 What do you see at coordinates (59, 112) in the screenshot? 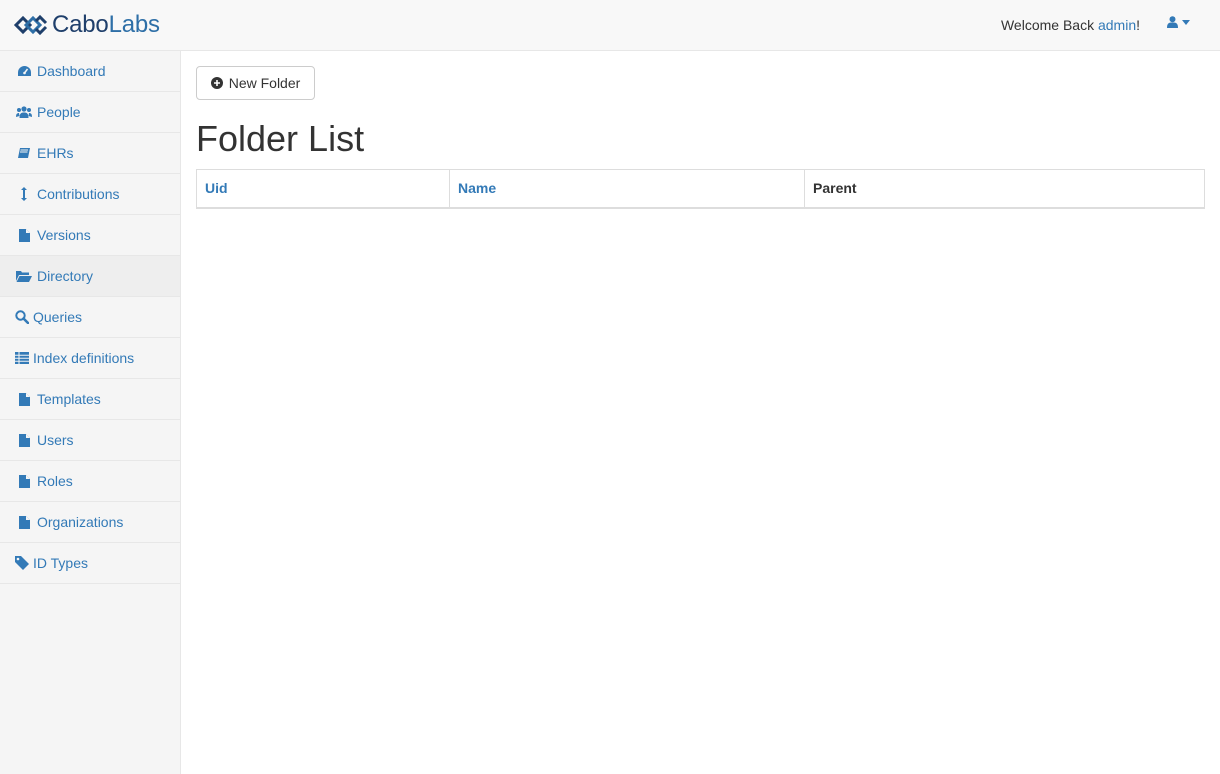
I see `sidebar-item-label: People` at bounding box center [59, 112].